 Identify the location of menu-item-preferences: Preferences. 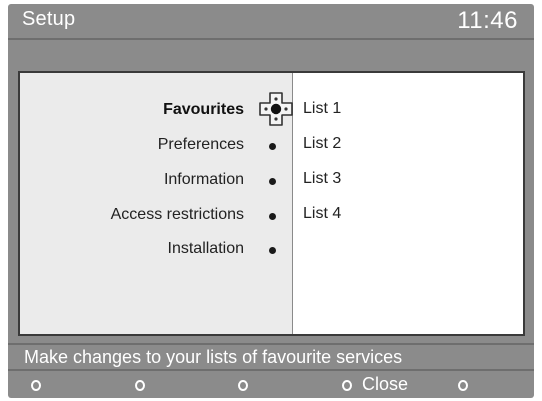
(201, 145).